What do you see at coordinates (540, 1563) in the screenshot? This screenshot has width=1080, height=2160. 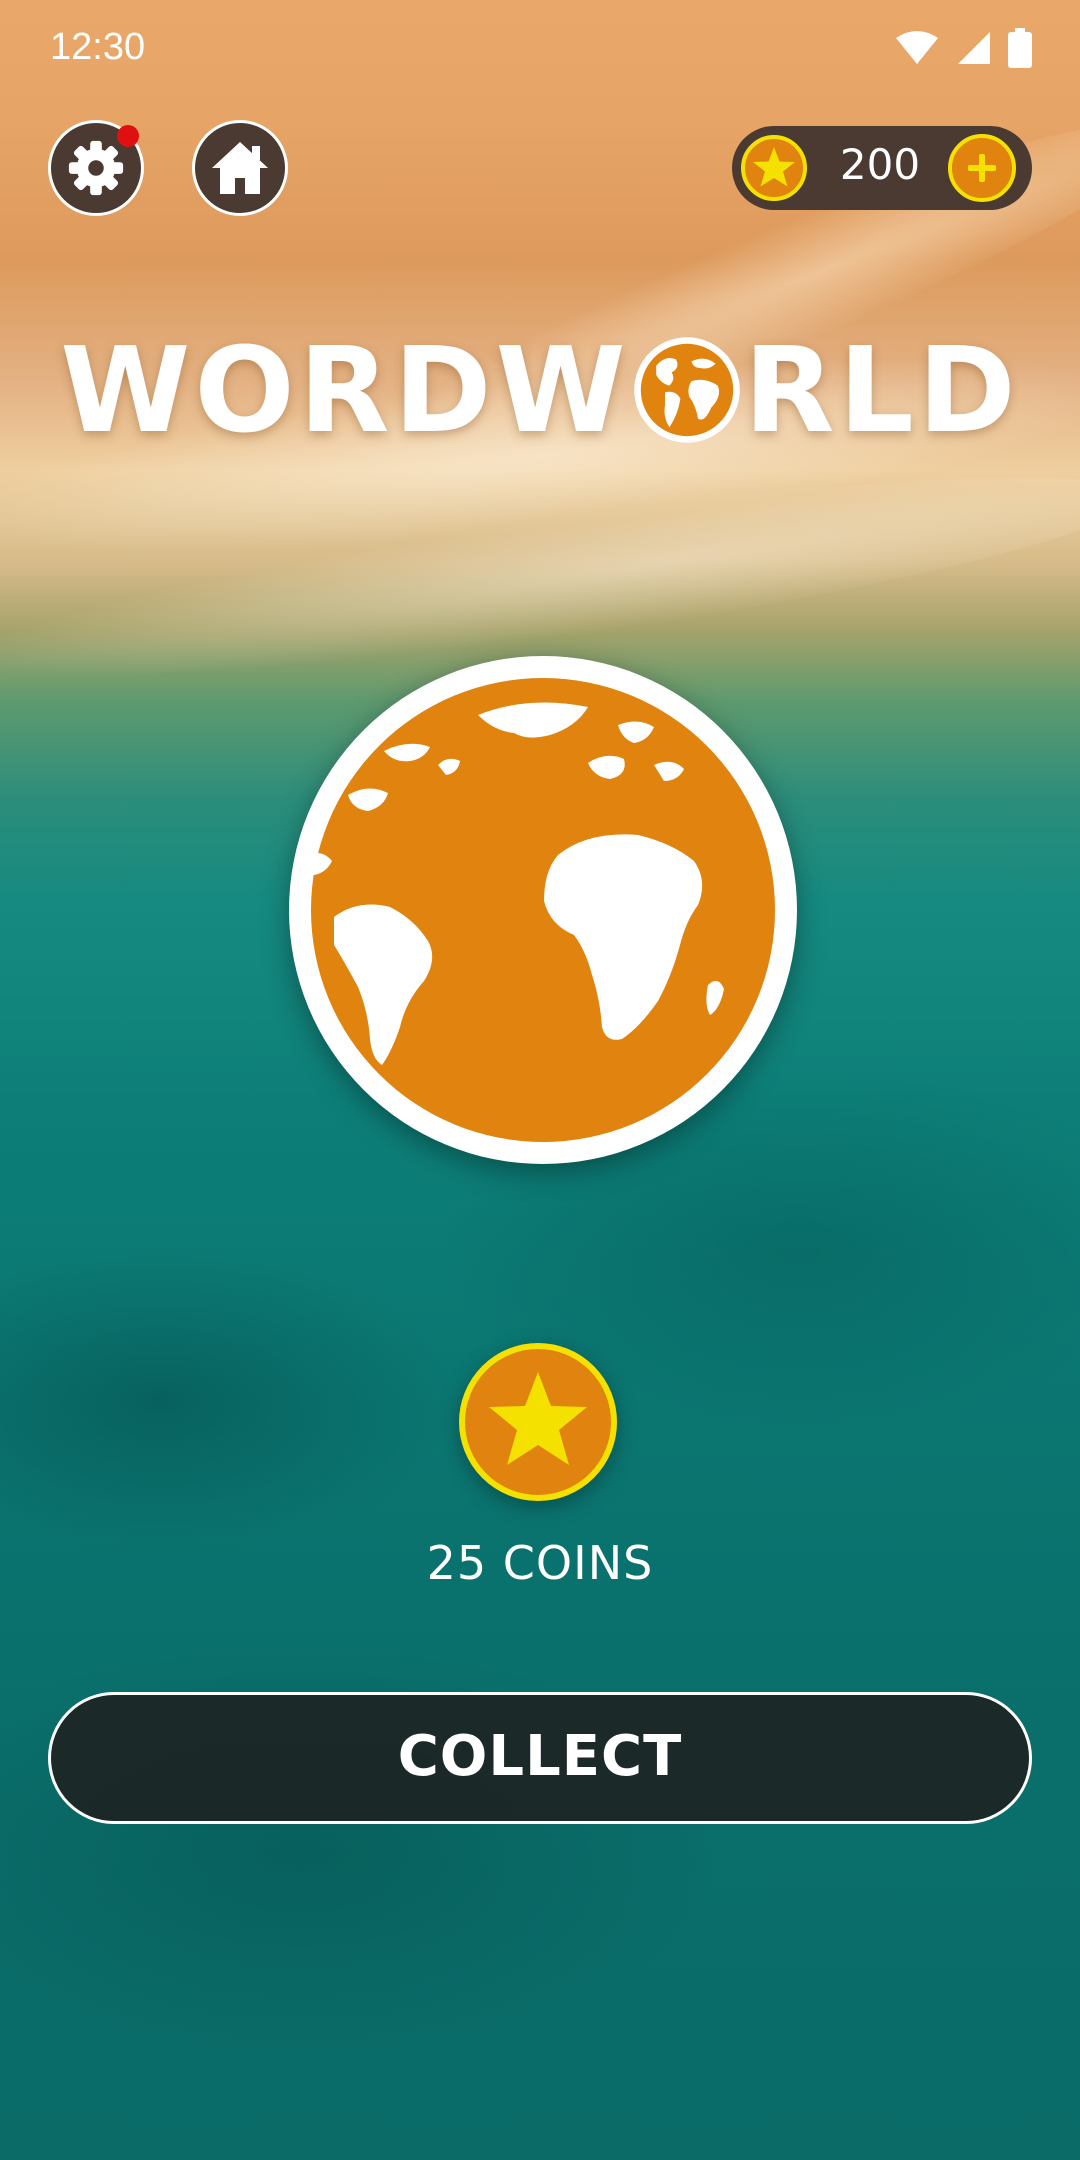 I see `reward-amount: 25 COINS` at bounding box center [540, 1563].